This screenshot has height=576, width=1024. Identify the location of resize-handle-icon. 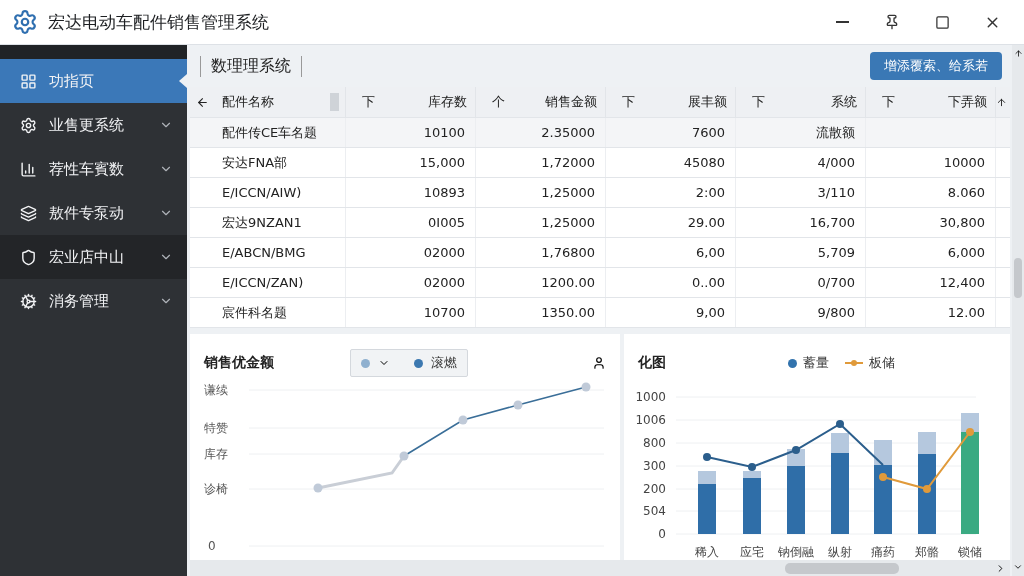
(334, 102).